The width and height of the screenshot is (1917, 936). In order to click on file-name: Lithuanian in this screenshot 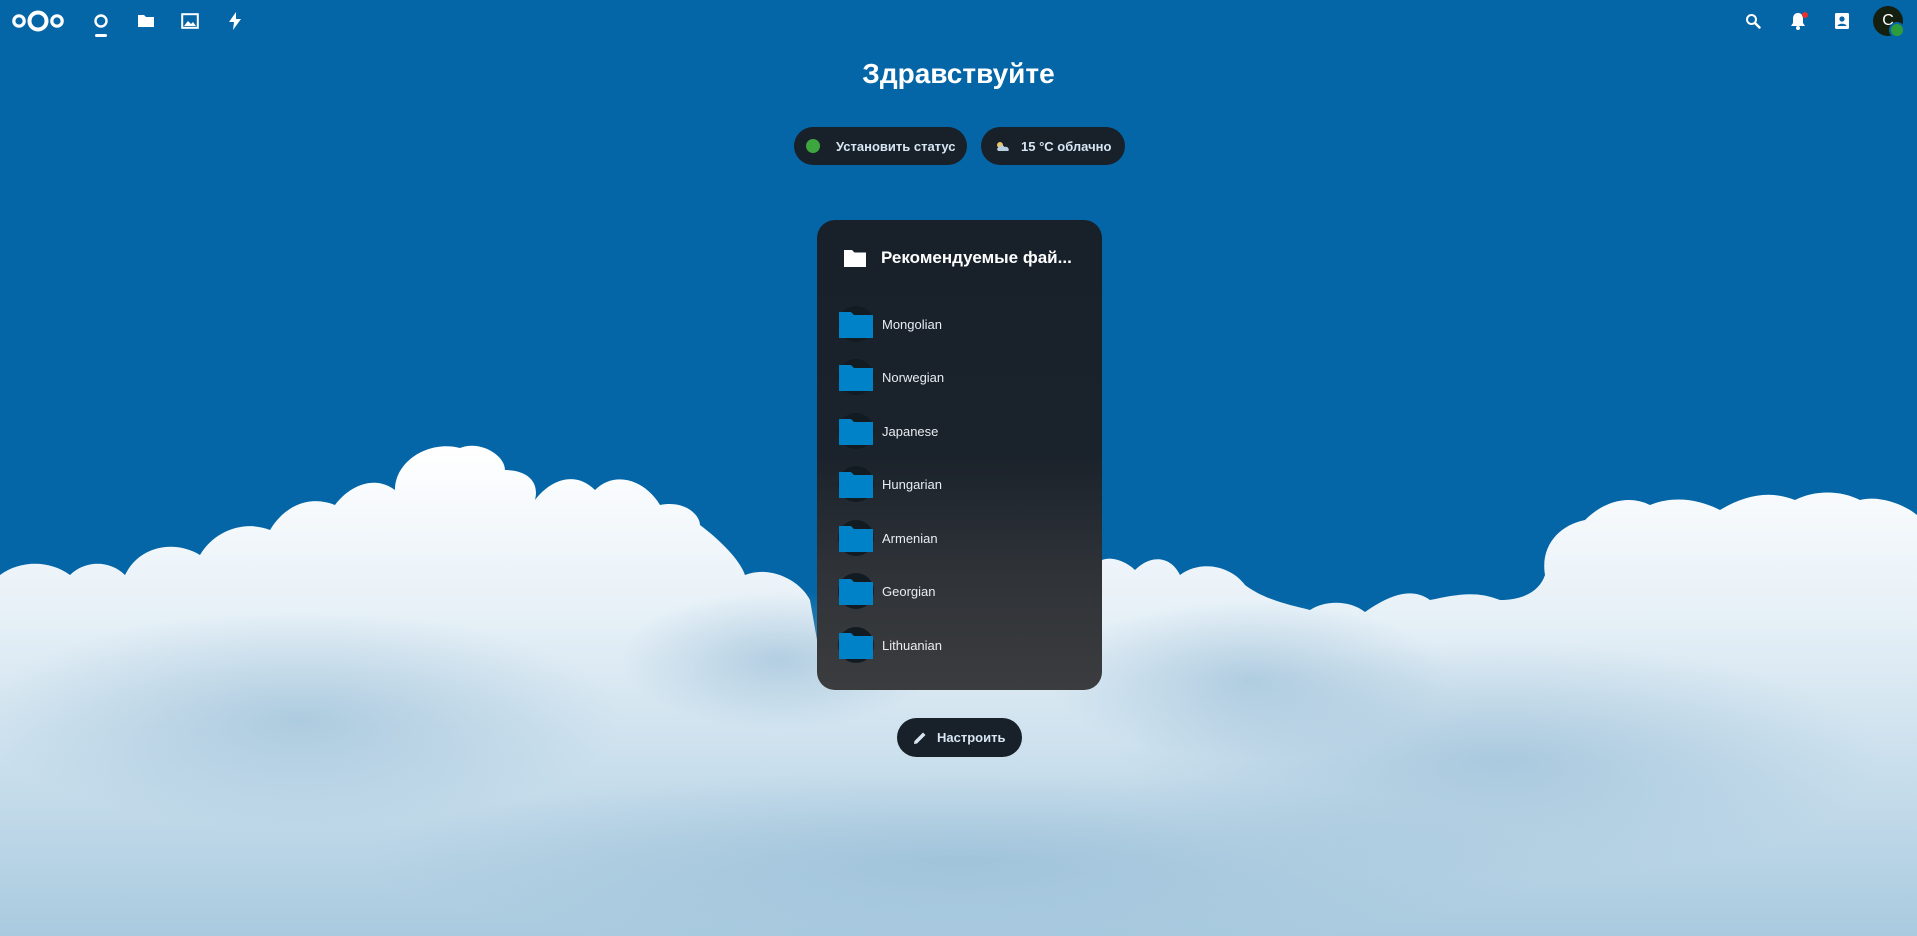, I will do `click(912, 645)`.